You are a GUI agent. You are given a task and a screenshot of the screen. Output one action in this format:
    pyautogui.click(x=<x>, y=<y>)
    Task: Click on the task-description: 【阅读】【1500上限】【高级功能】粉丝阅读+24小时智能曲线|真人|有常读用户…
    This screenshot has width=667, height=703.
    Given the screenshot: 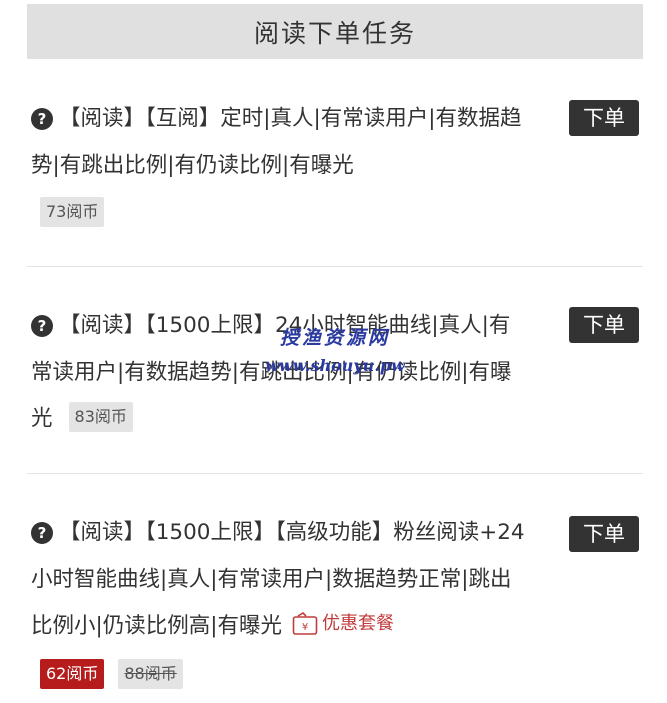 What is the action you would take?
    pyautogui.click(x=278, y=579)
    